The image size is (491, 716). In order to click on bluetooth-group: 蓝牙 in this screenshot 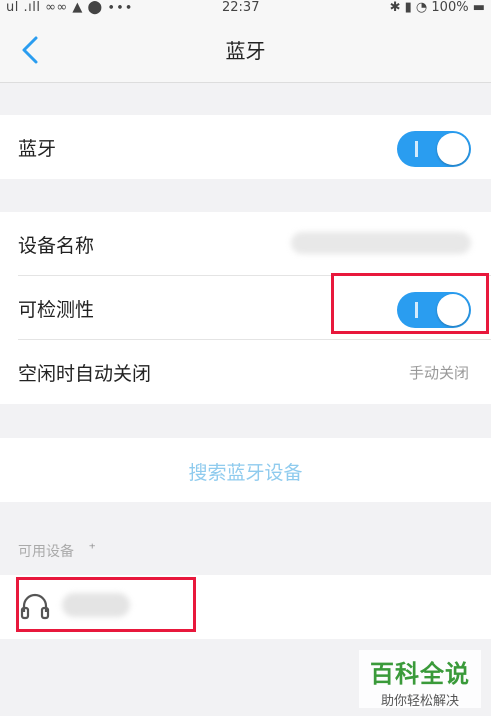, I will do `click(245, 147)`.